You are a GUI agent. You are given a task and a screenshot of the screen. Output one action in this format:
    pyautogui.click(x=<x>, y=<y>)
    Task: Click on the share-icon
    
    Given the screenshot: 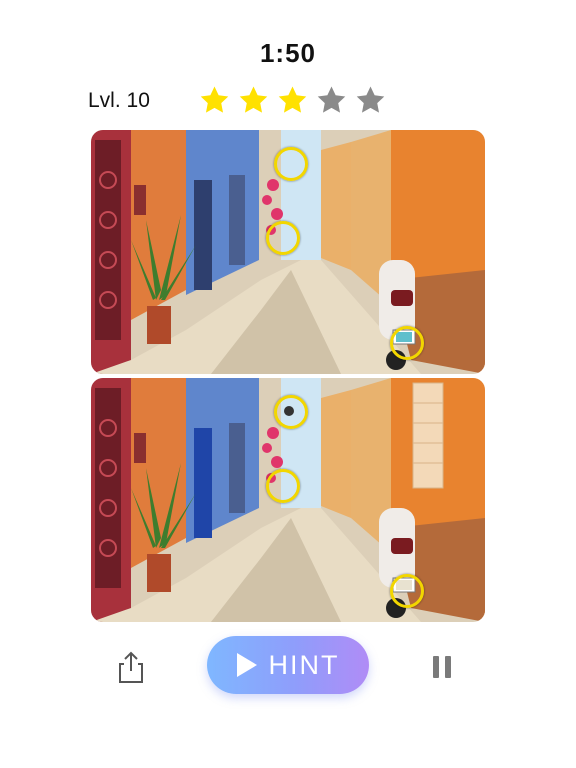 What is the action you would take?
    pyautogui.click(x=131, y=667)
    